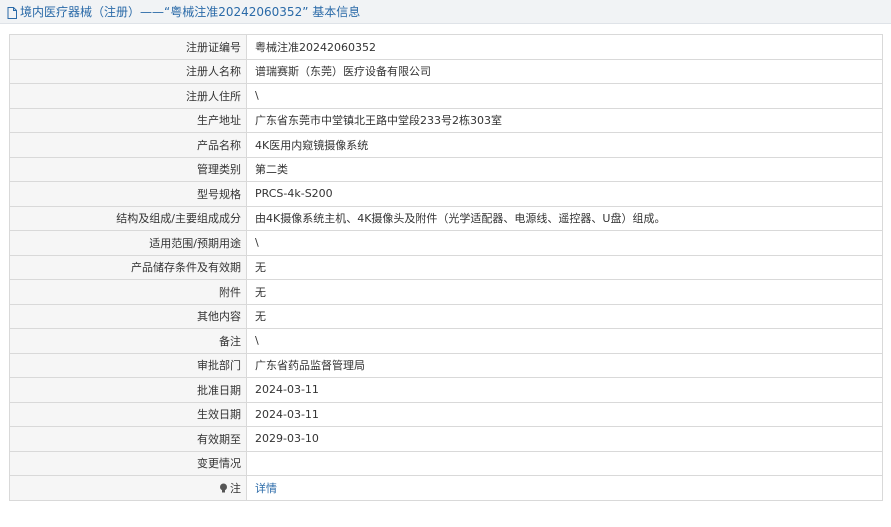 This screenshot has height=527, width=891. Describe the element at coordinates (128, 463) in the screenshot. I see `row-label: 变更情况` at that location.